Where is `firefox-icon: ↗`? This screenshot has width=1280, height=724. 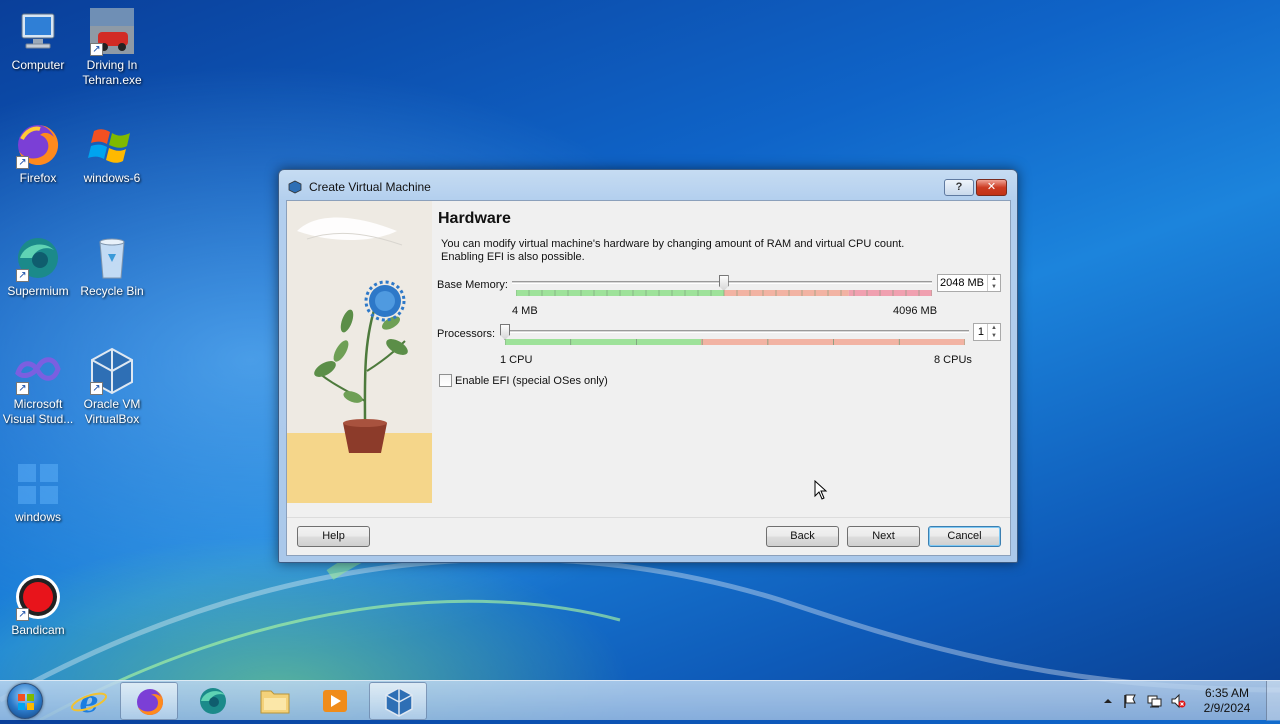
firefox-icon: ↗ is located at coordinates (38, 145).